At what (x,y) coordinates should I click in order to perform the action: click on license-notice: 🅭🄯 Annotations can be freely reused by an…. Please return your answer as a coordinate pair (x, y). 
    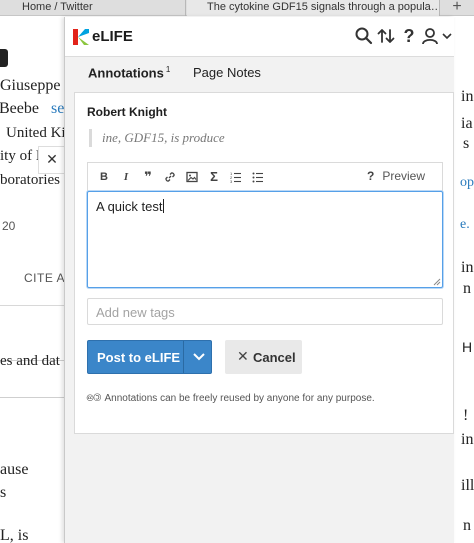
    Looking at the image, I should click on (231, 397).